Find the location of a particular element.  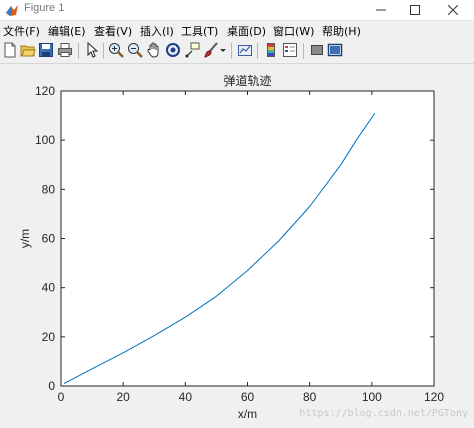

chart-title: 弹道轨迹 is located at coordinates (247, 81).